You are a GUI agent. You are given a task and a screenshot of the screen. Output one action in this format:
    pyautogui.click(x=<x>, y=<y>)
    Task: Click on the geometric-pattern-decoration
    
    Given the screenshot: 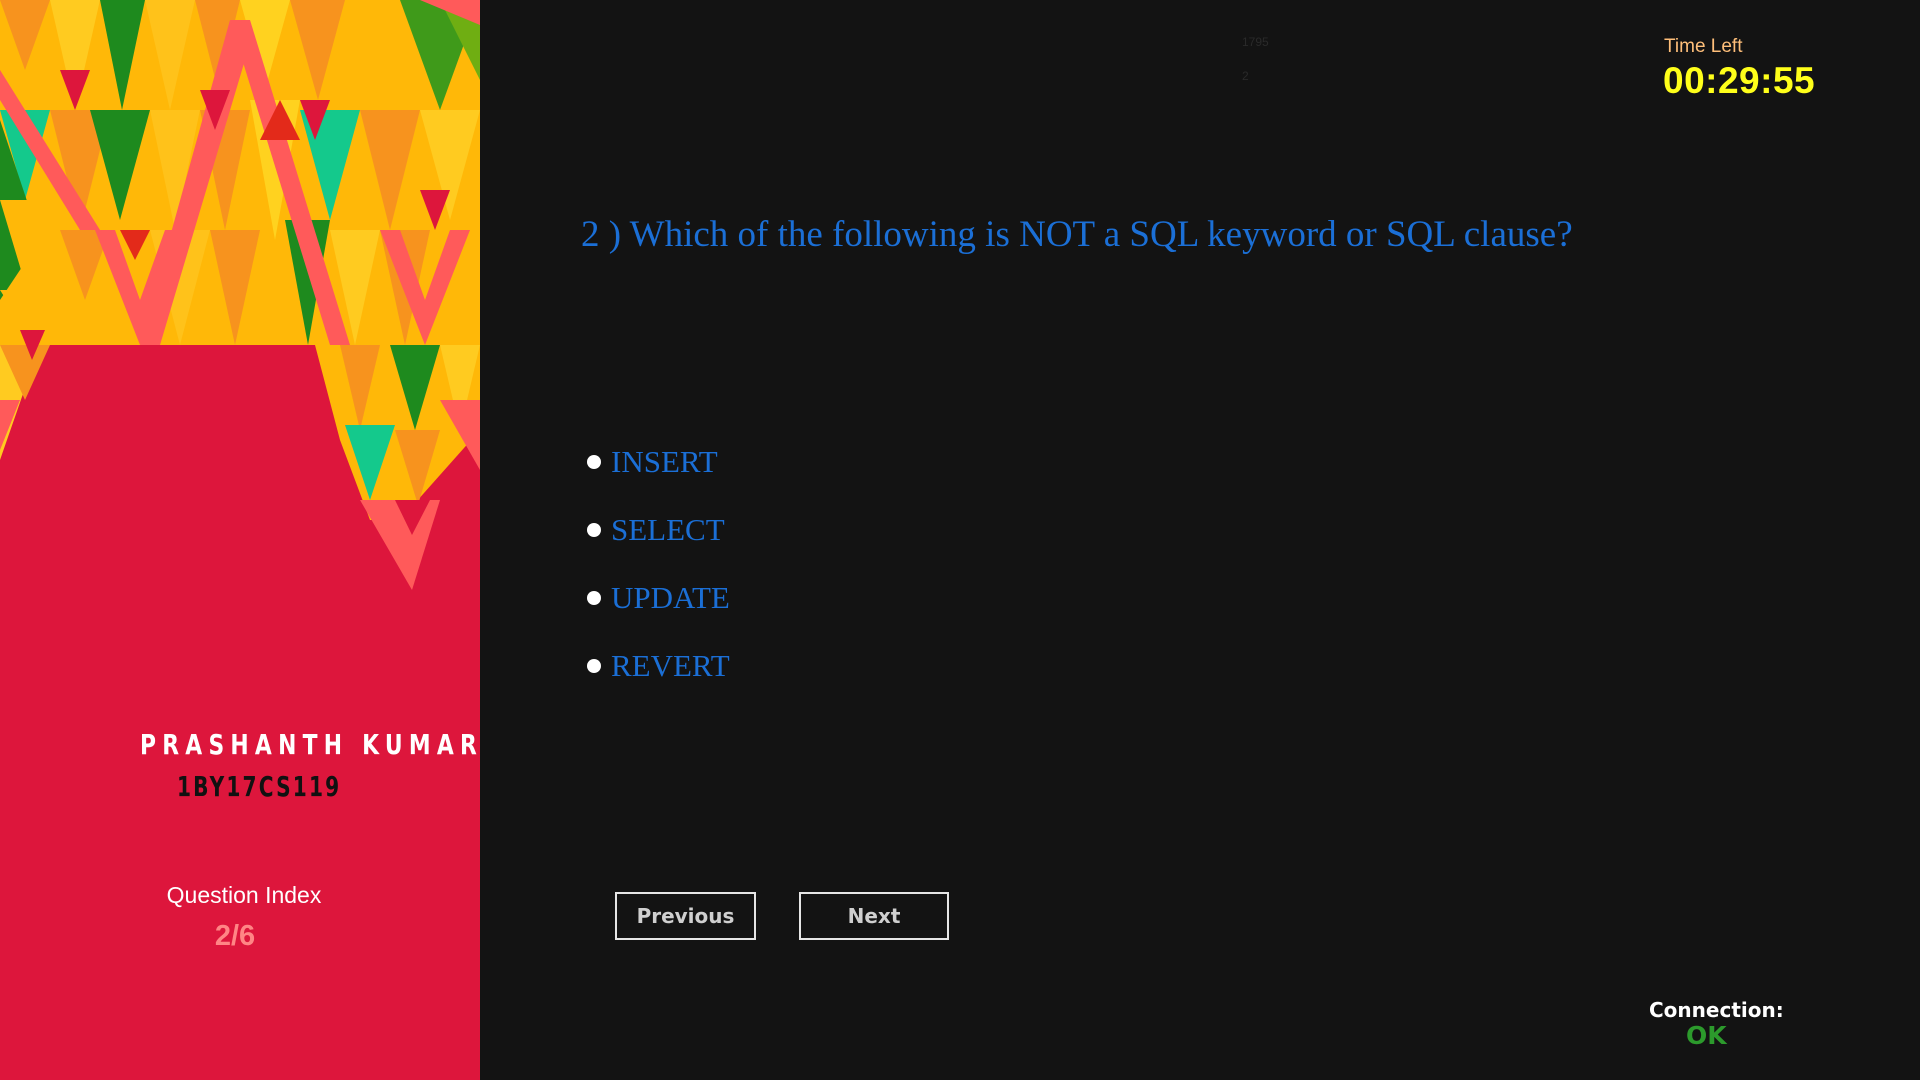 What is the action you would take?
    pyautogui.click(x=240, y=295)
    